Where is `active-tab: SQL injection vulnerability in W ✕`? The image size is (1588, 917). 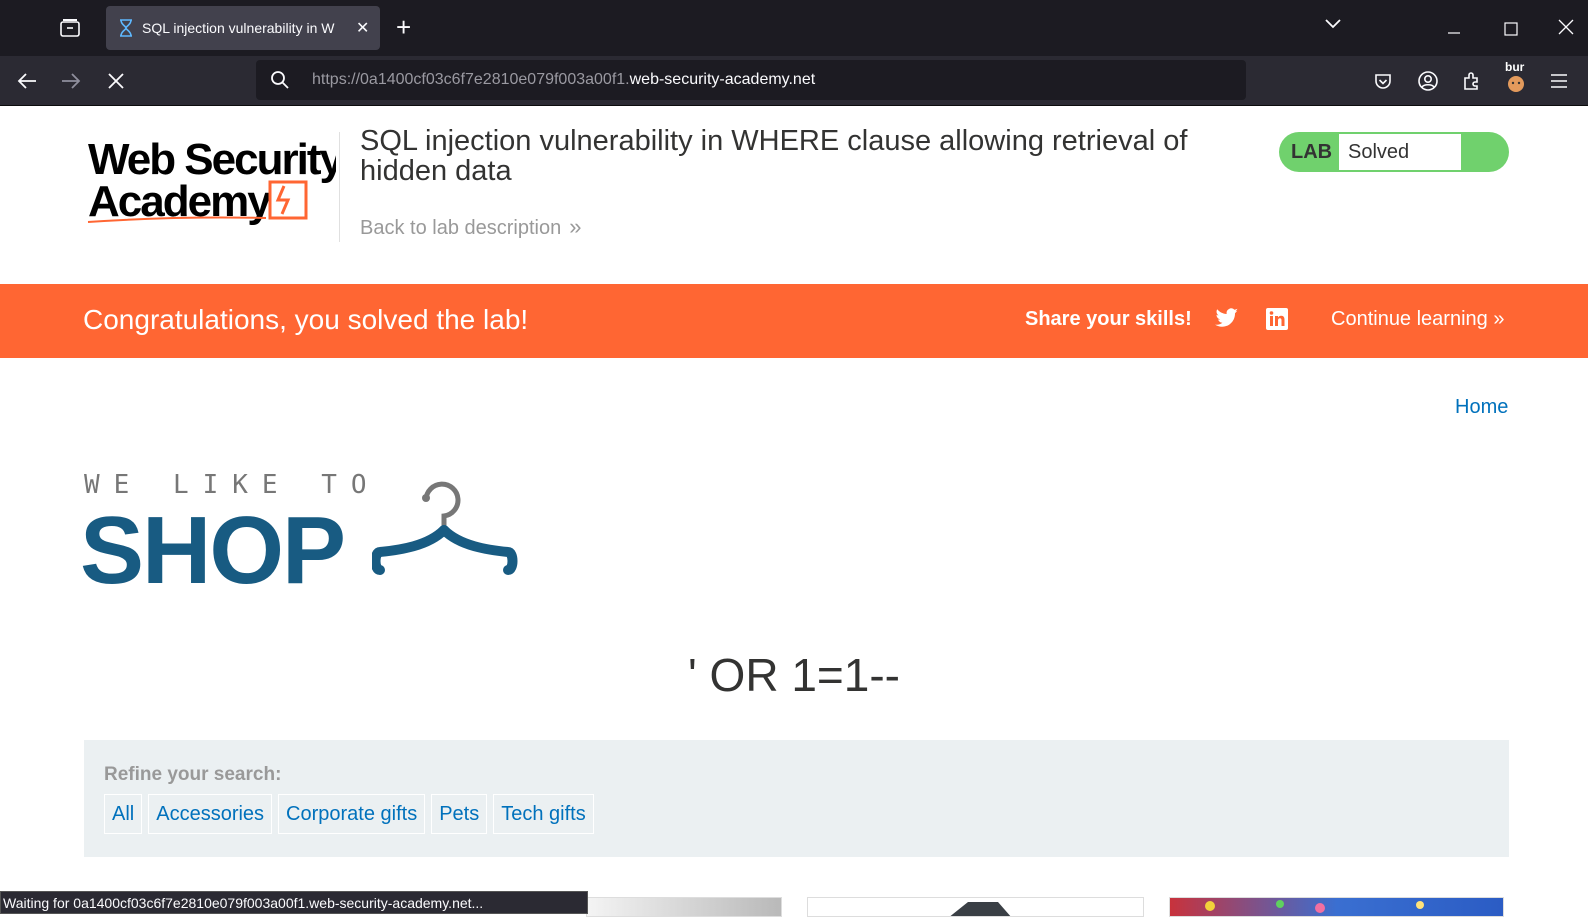
active-tab: SQL injection vulnerability in W ✕ is located at coordinates (243, 28).